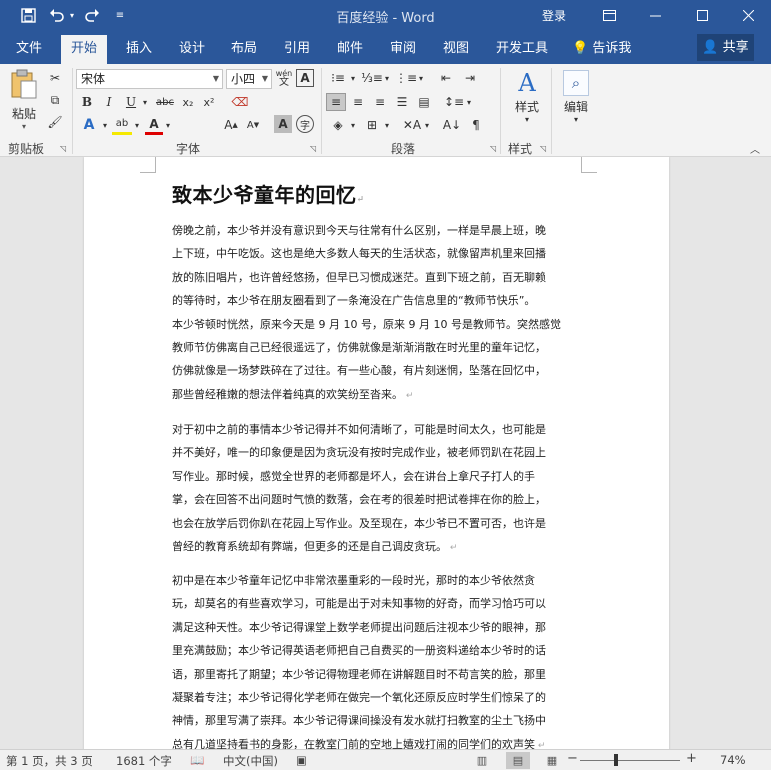 This screenshot has width=771, height=770. What do you see at coordinates (244, 49) in the screenshot?
I see `tab-layout: 布局` at bounding box center [244, 49].